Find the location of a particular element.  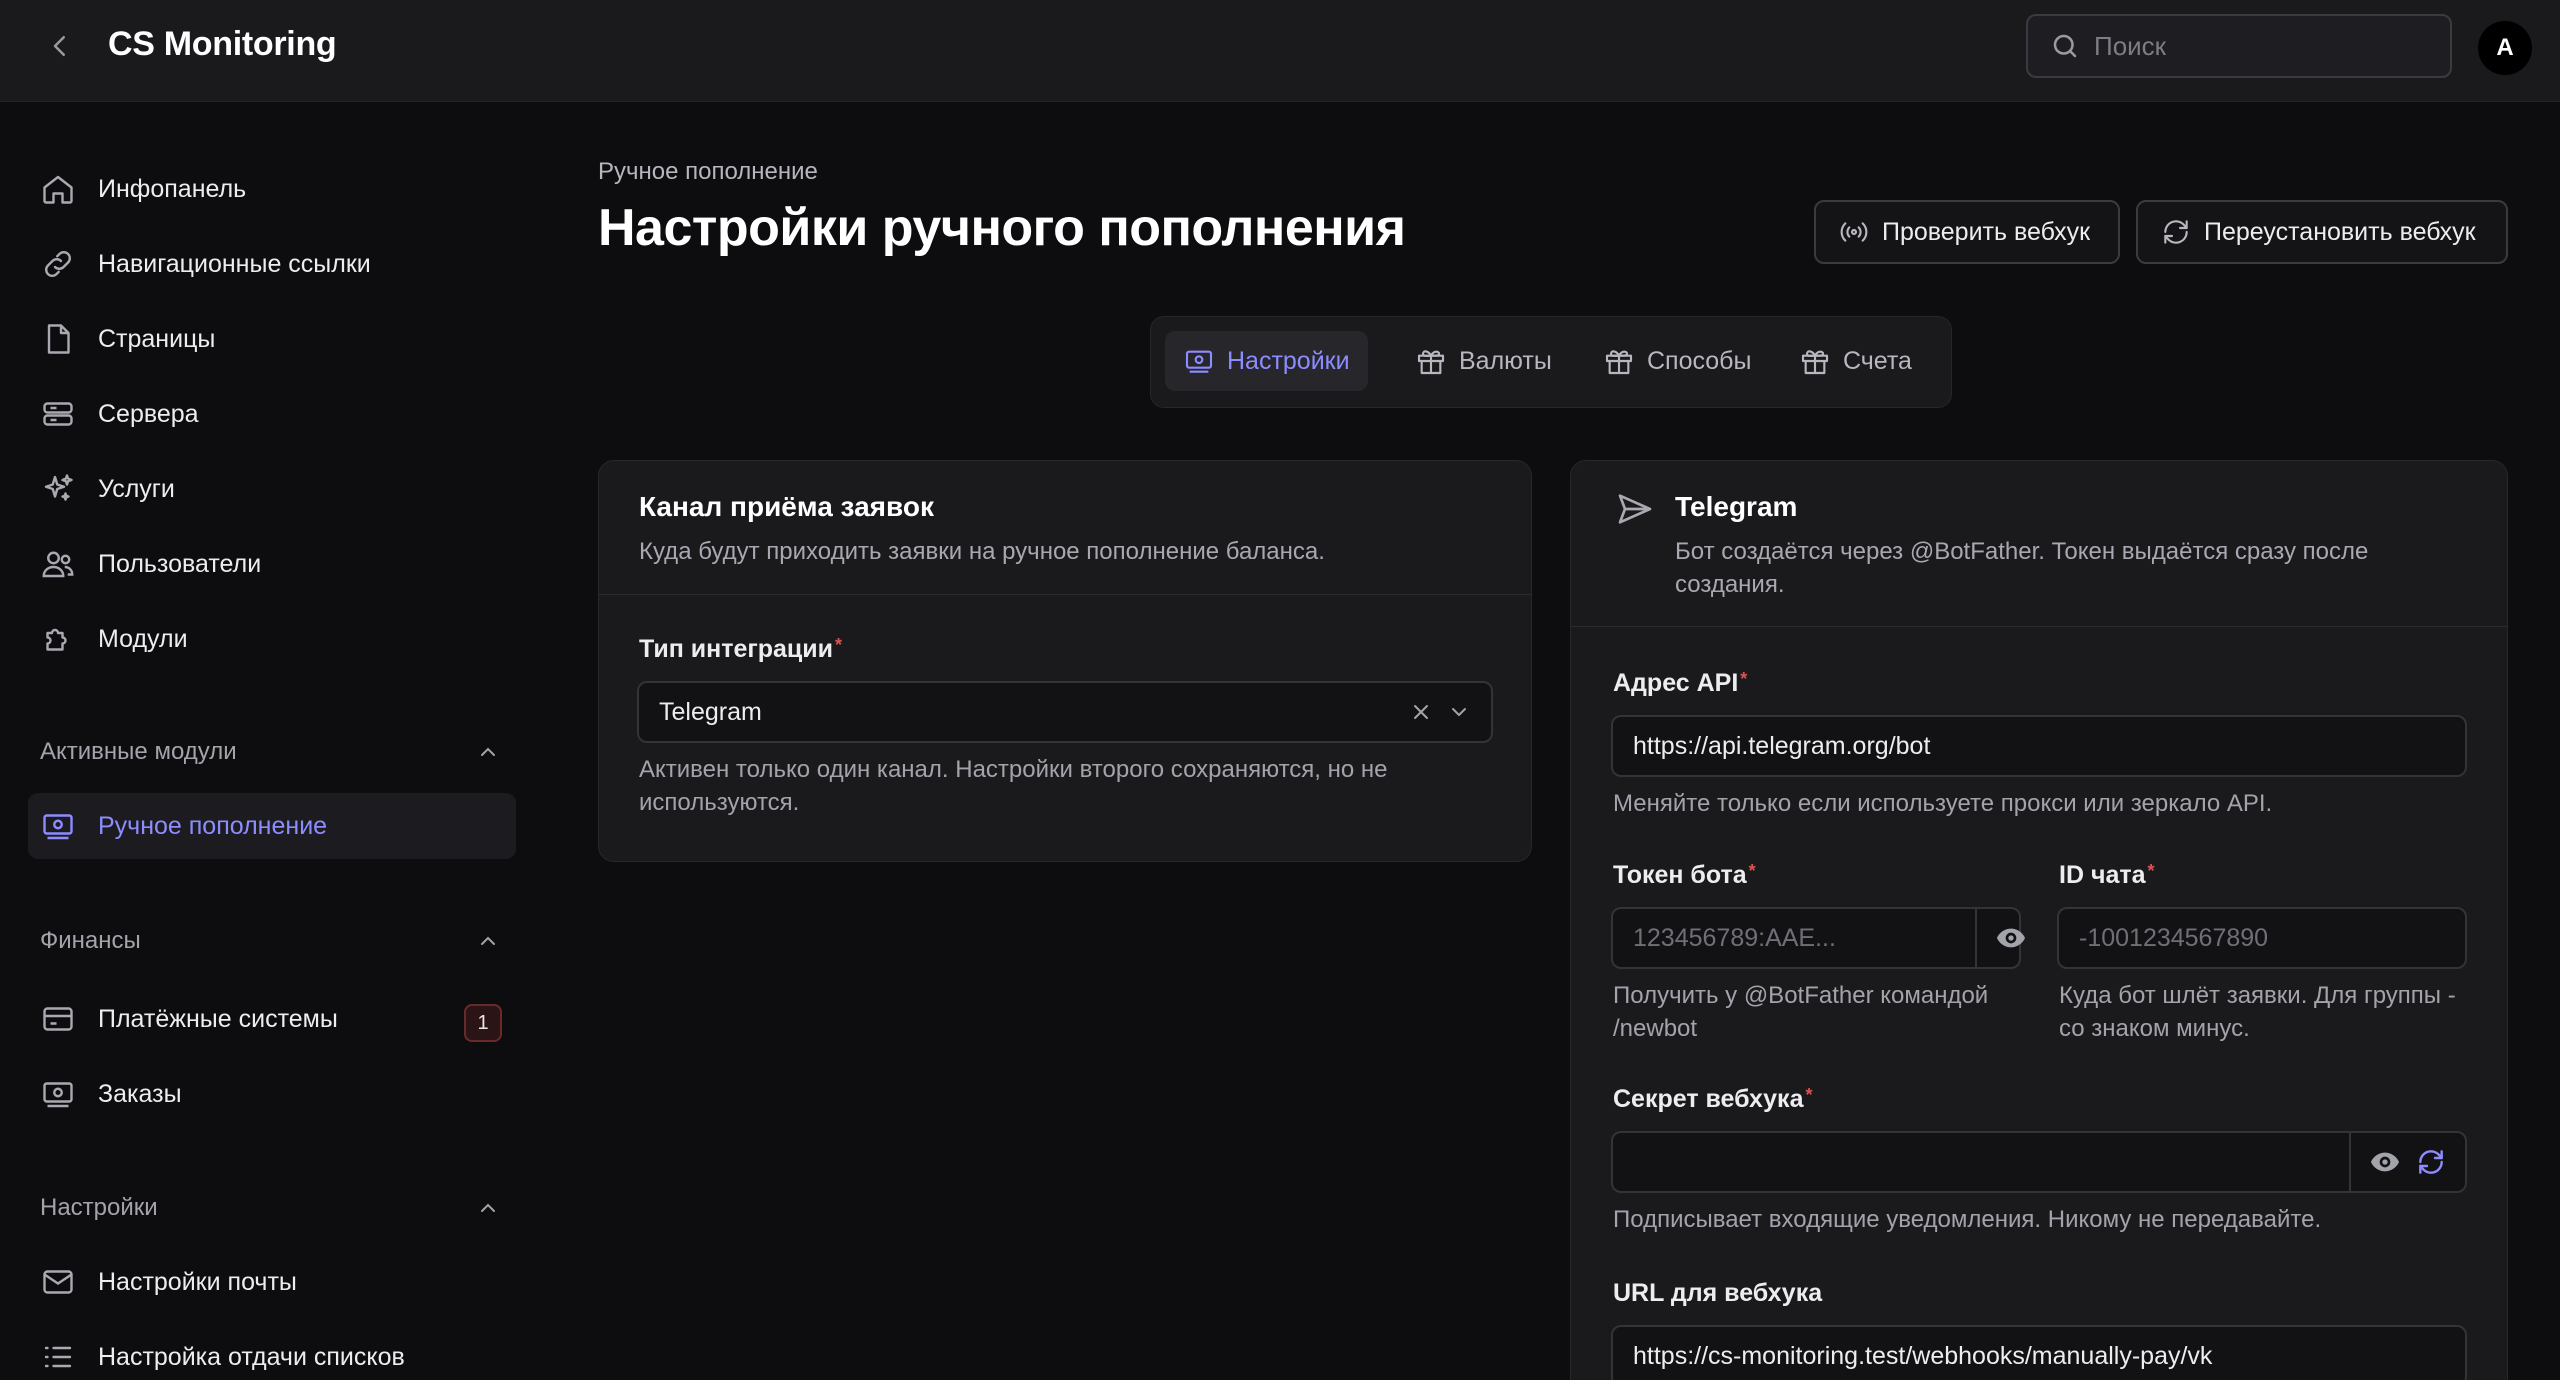

sidebar-item-label: Навигационные ссылки is located at coordinates (234, 263).